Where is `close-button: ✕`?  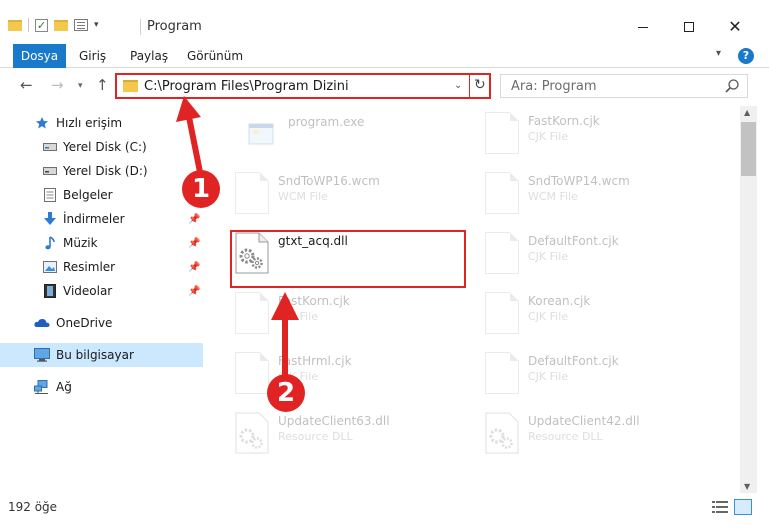
close-button: ✕ is located at coordinates (735, 27).